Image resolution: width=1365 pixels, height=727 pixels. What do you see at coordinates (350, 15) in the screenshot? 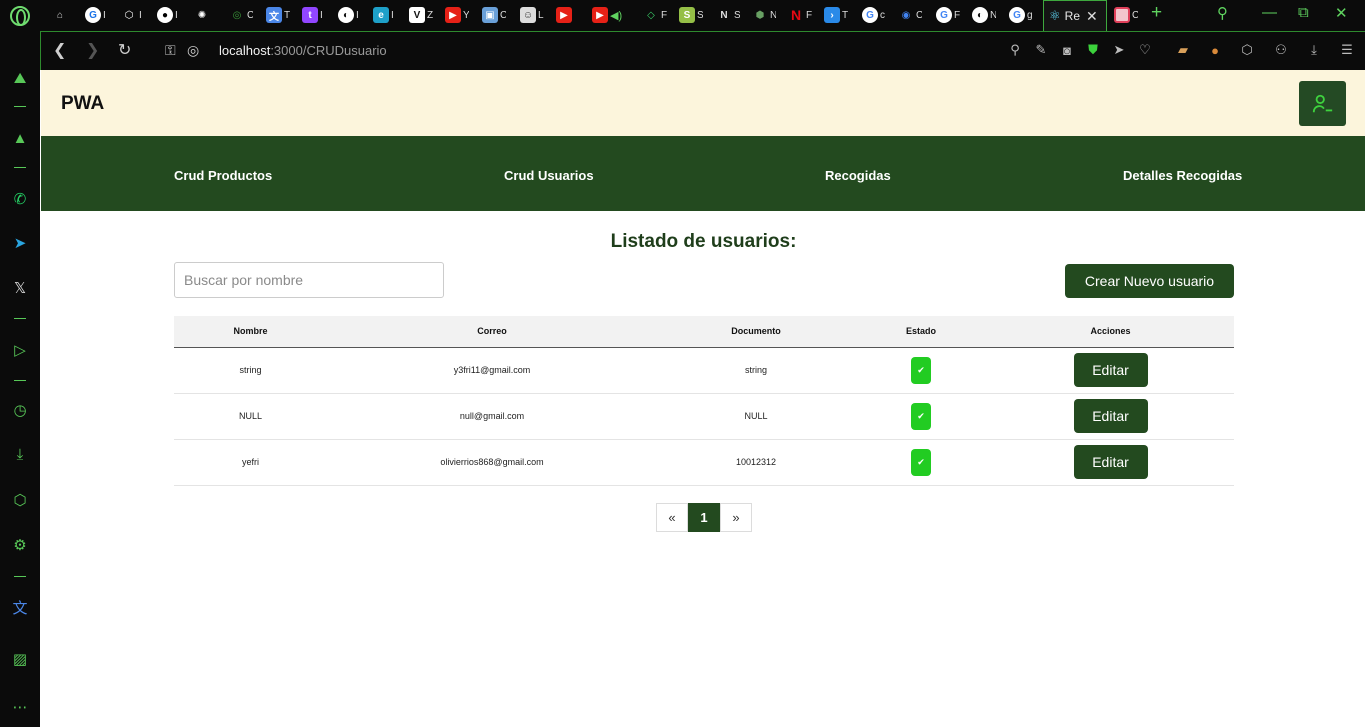
I see `tab-4: ◐ I` at bounding box center [350, 15].